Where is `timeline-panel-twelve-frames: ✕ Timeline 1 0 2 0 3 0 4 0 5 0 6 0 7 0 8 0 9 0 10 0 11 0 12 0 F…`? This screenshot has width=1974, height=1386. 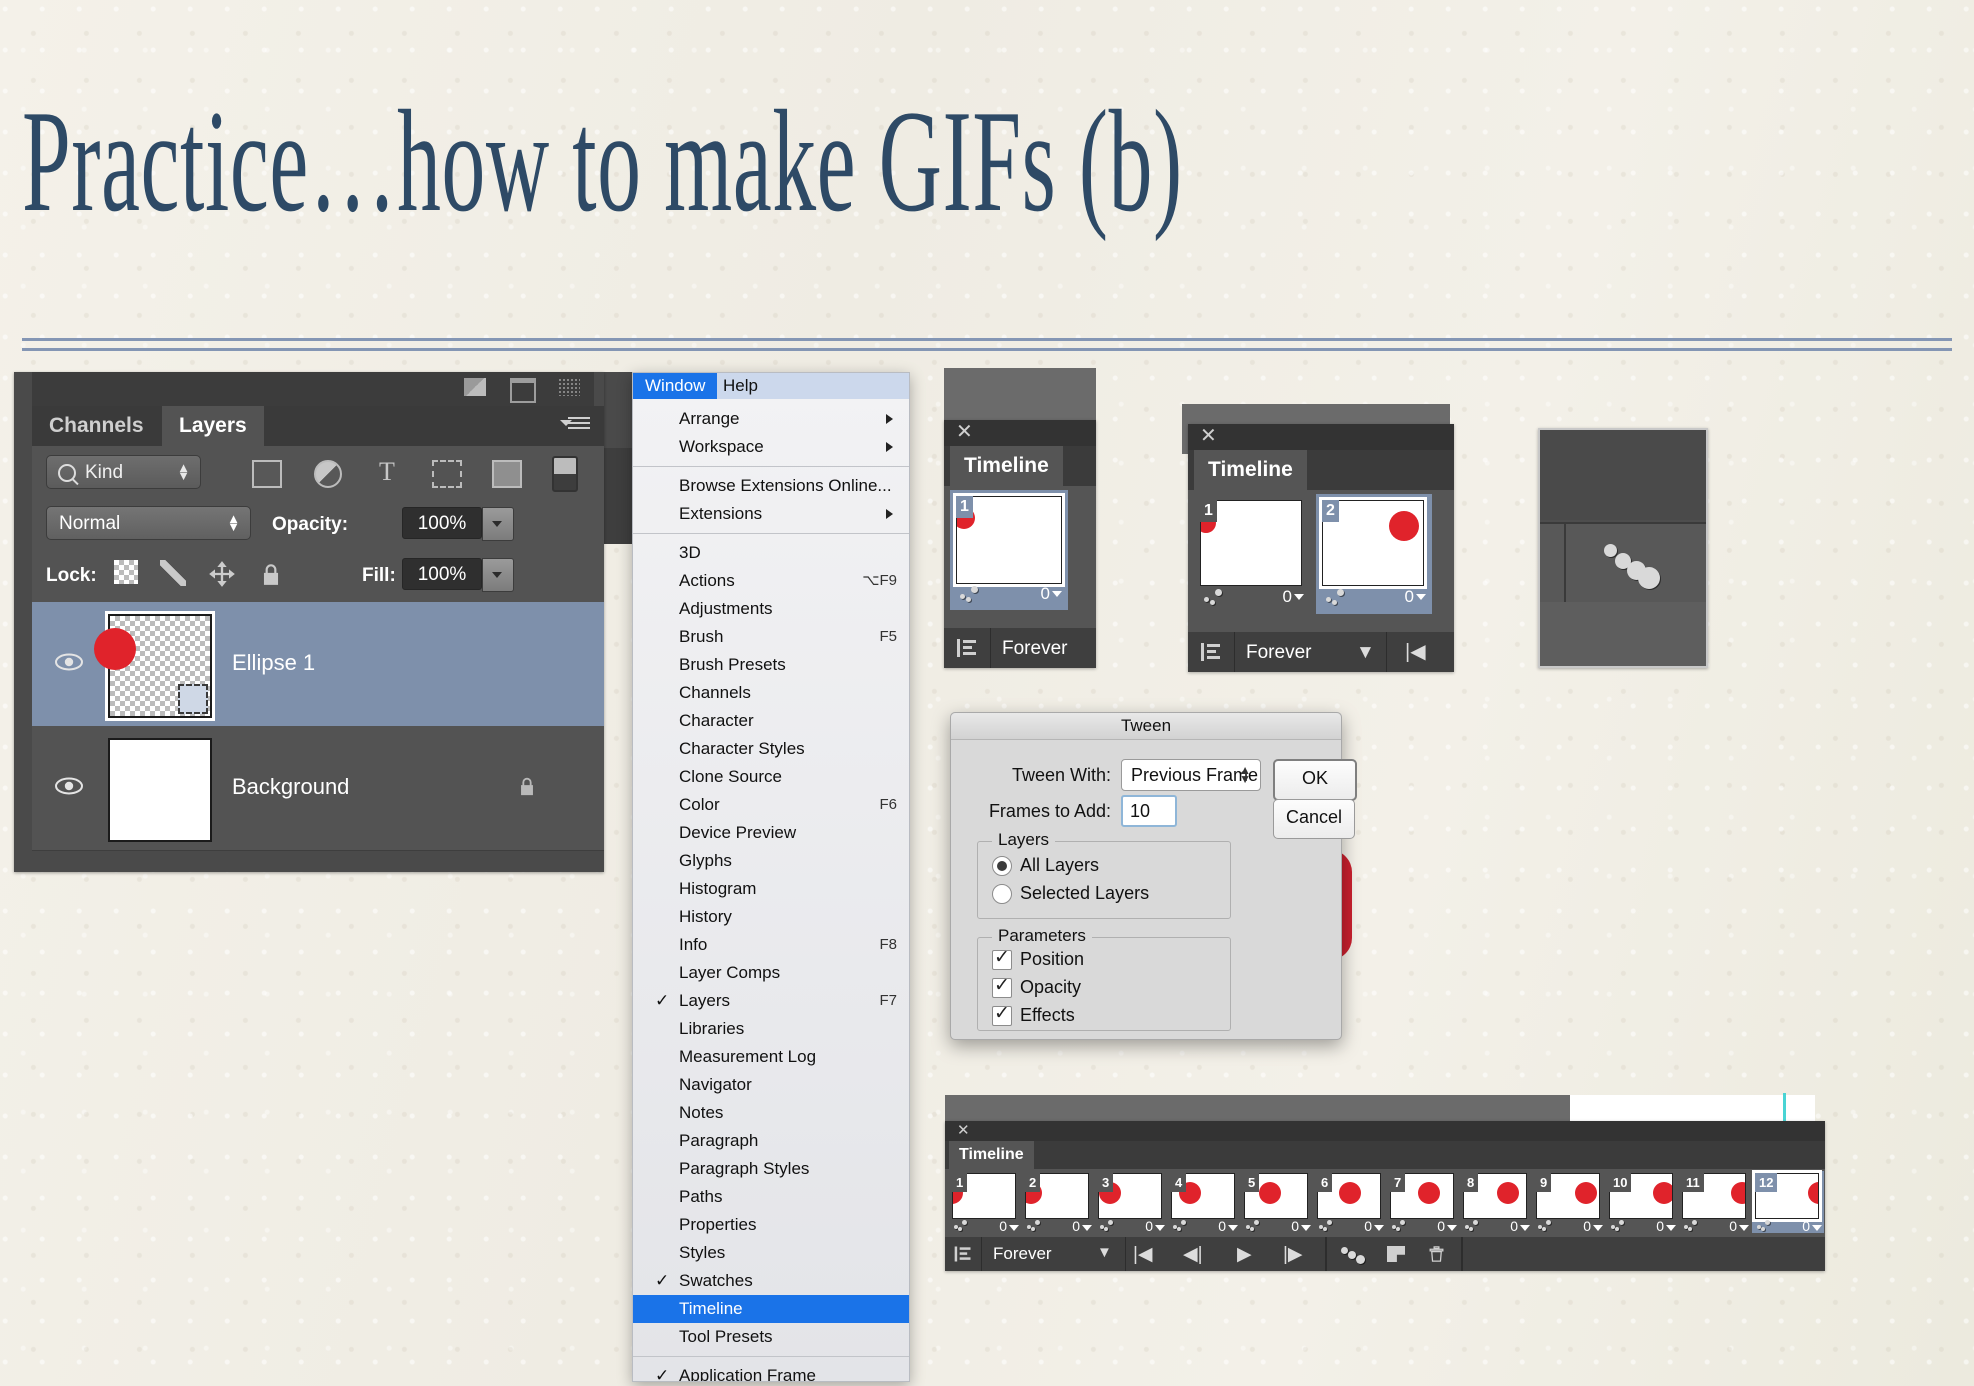 timeline-panel-twelve-frames: ✕ Timeline 1 0 2 0 3 0 4 0 5 0 6 0 7 0 8 0 9 0 10 0 11 0 12 0 F… is located at coordinates (1385, 1196).